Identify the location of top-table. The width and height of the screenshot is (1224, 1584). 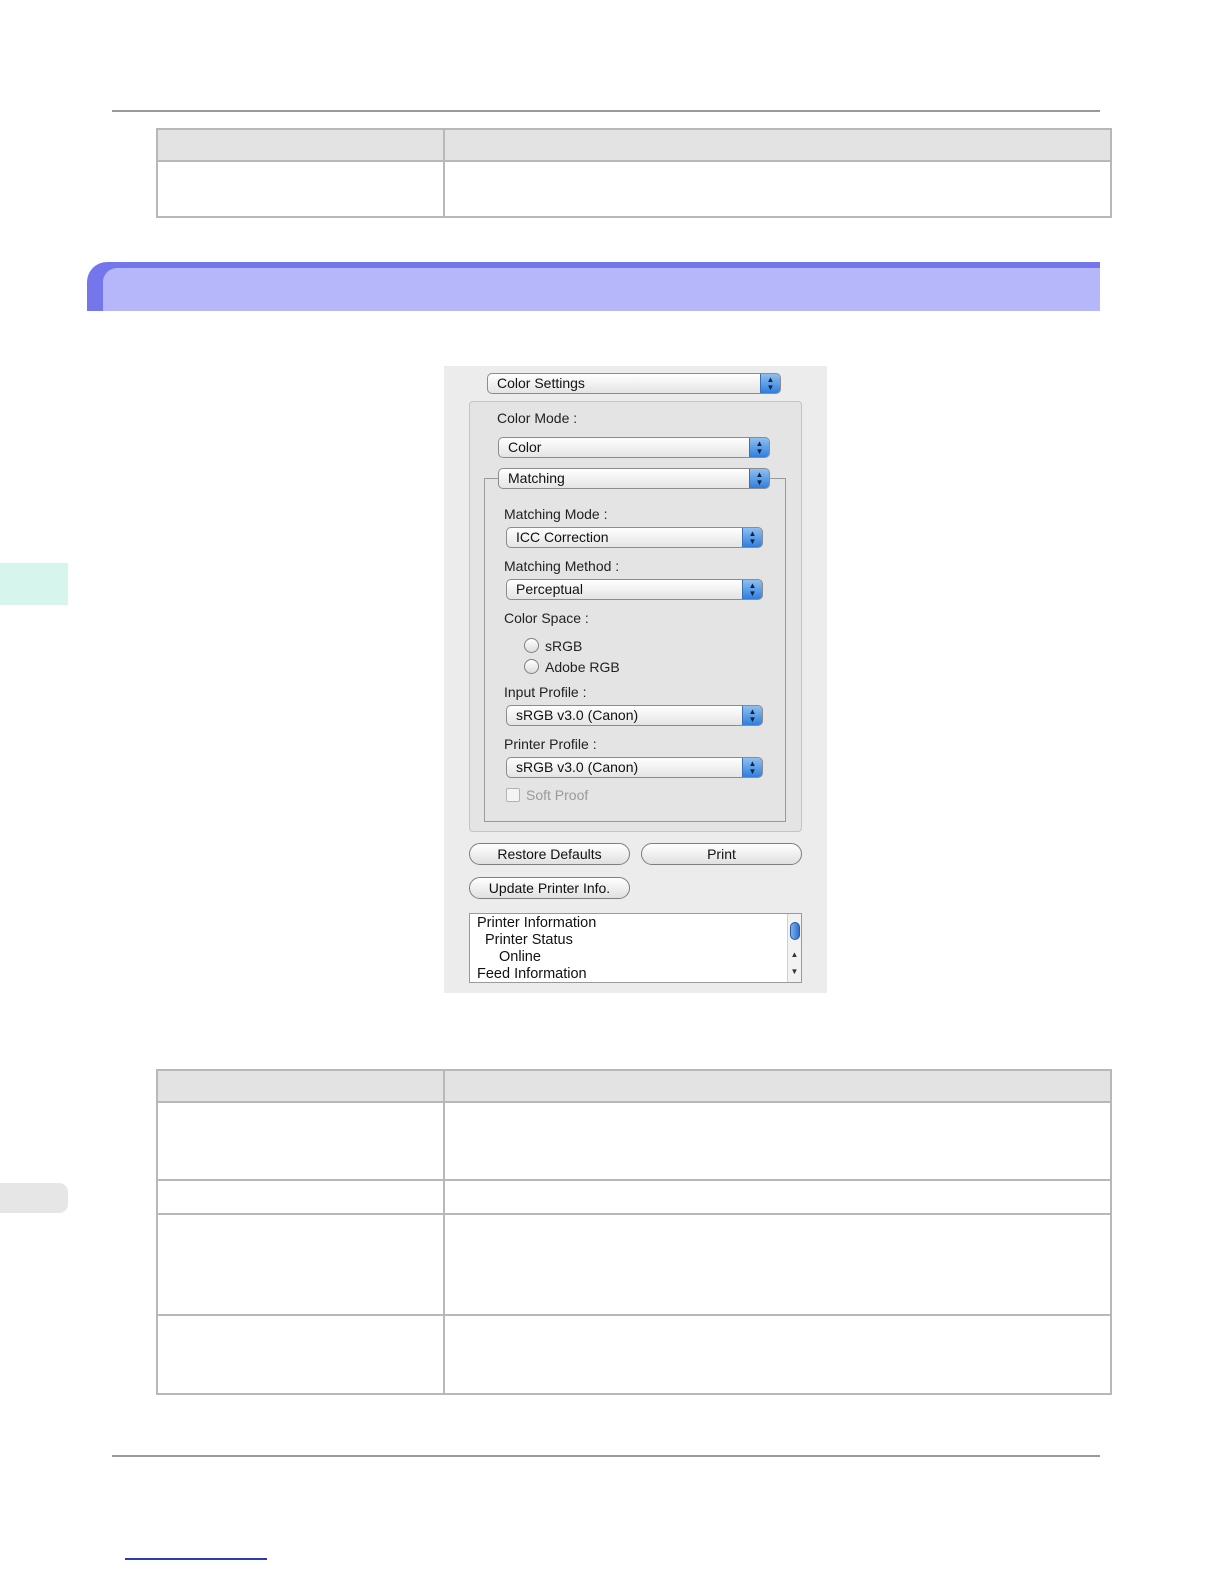
(634, 173).